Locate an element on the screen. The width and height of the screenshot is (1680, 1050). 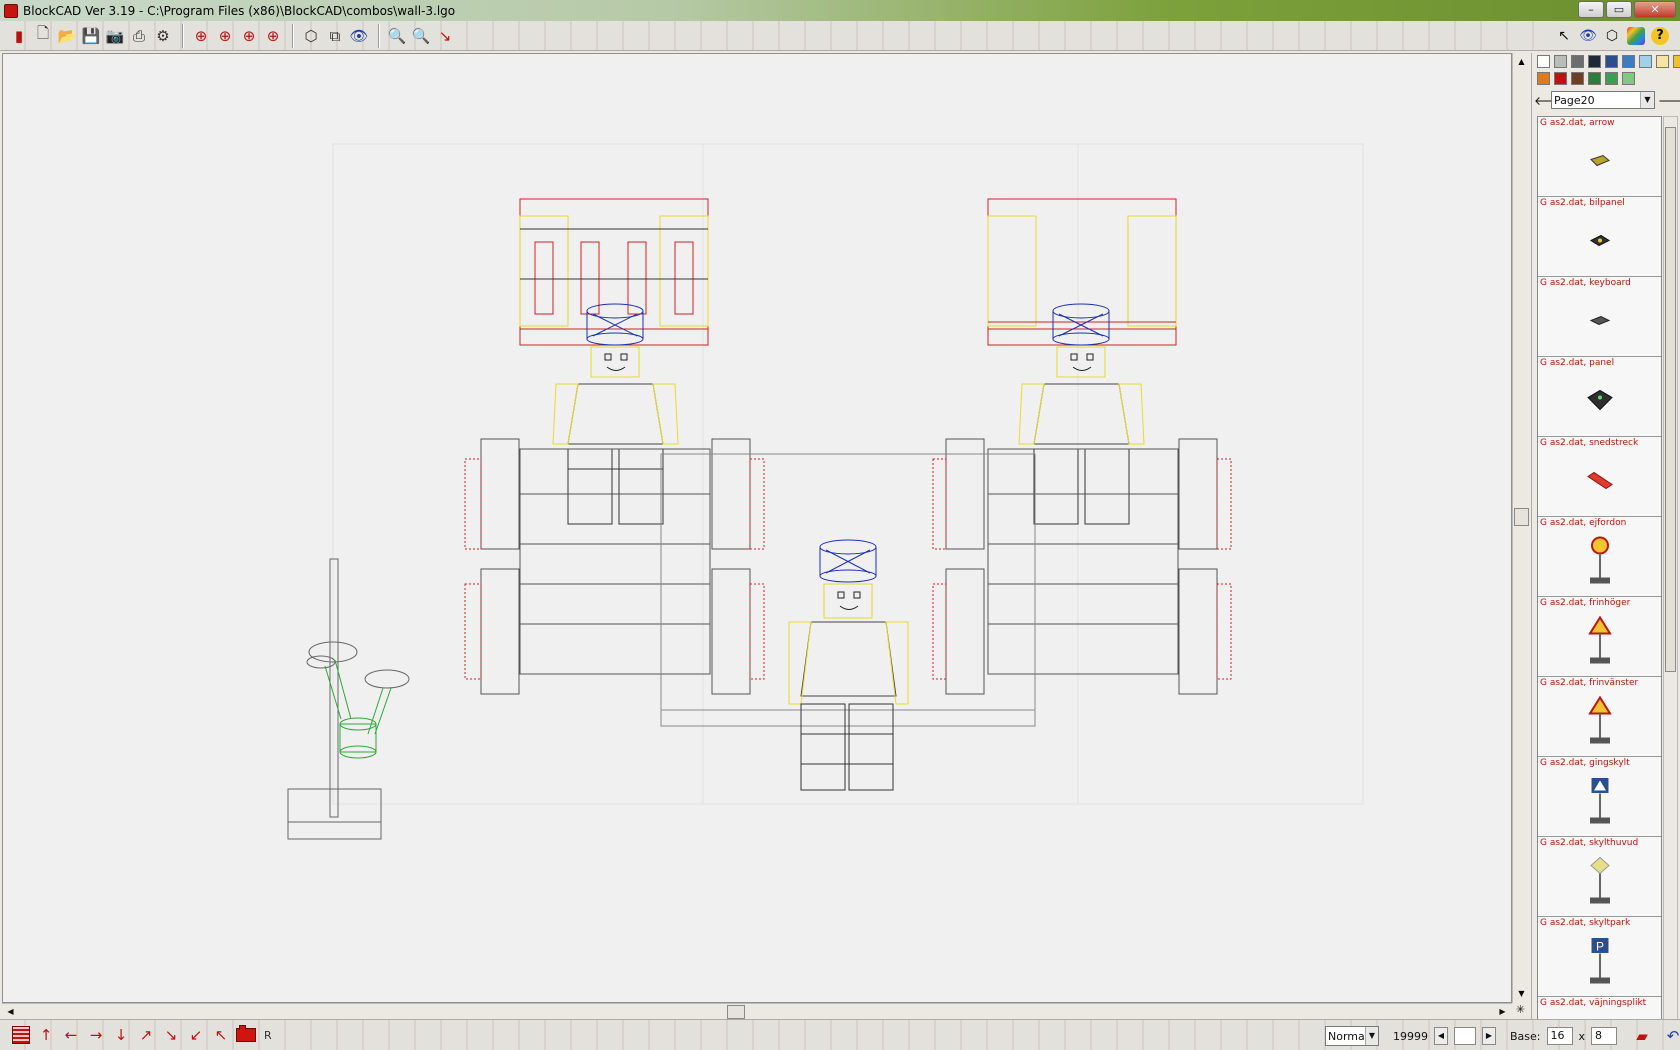
layer-icon: ⬡ is located at coordinates (1612, 36).